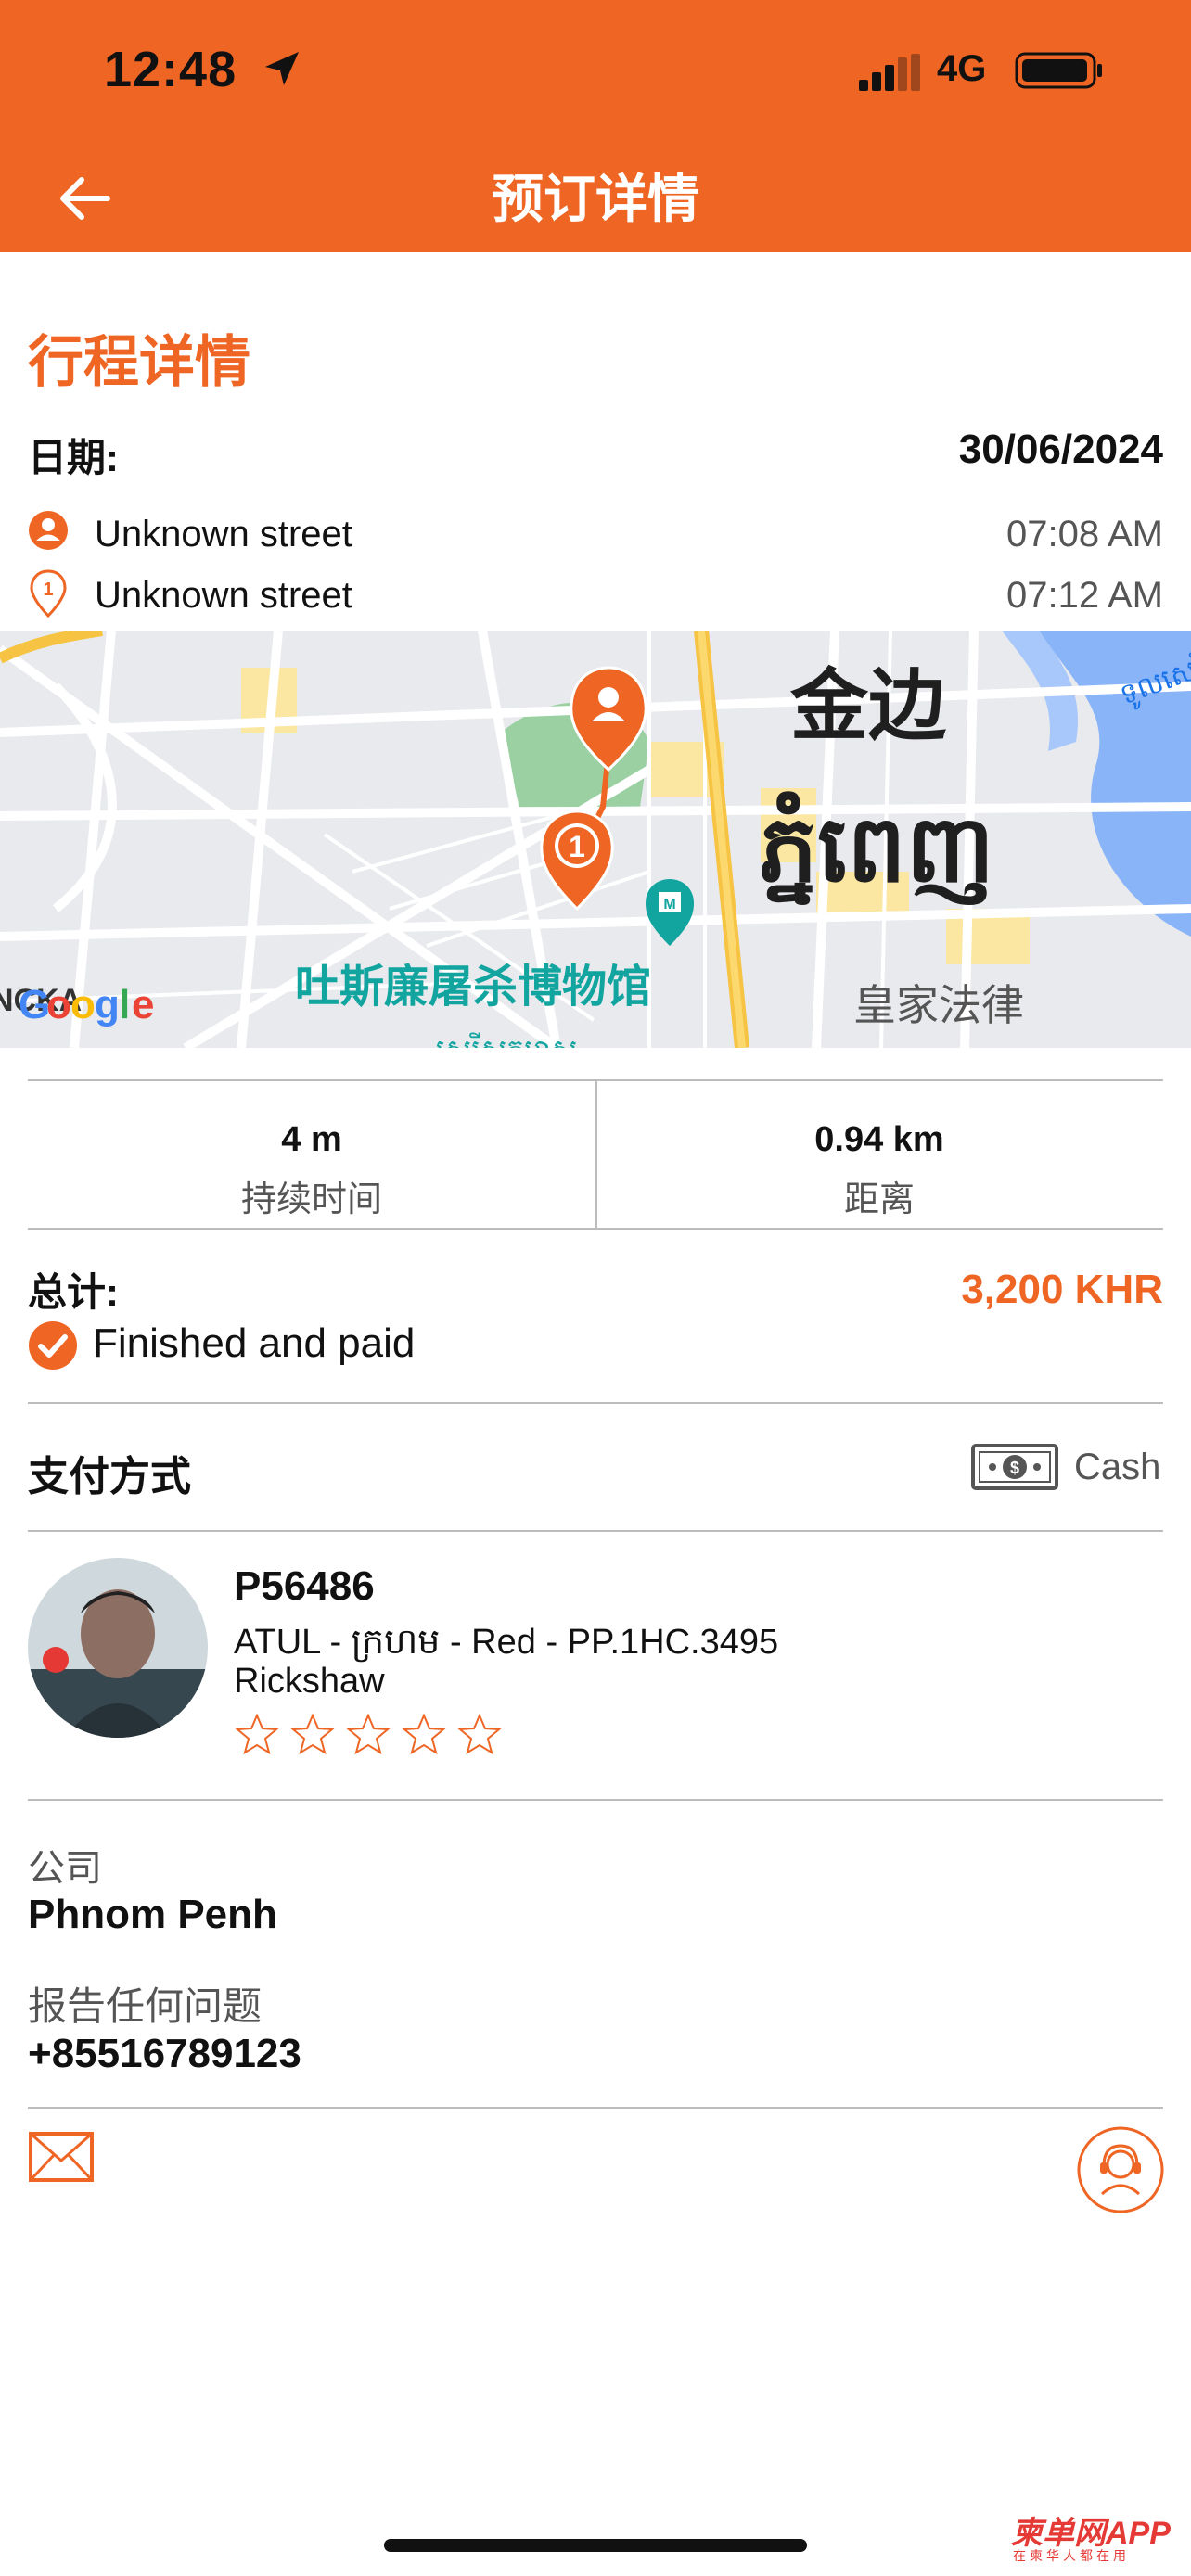 The image size is (1191, 2576). What do you see at coordinates (1117, 1467) in the screenshot?
I see `payment-method-value: Cash` at bounding box center [1117, 1467].